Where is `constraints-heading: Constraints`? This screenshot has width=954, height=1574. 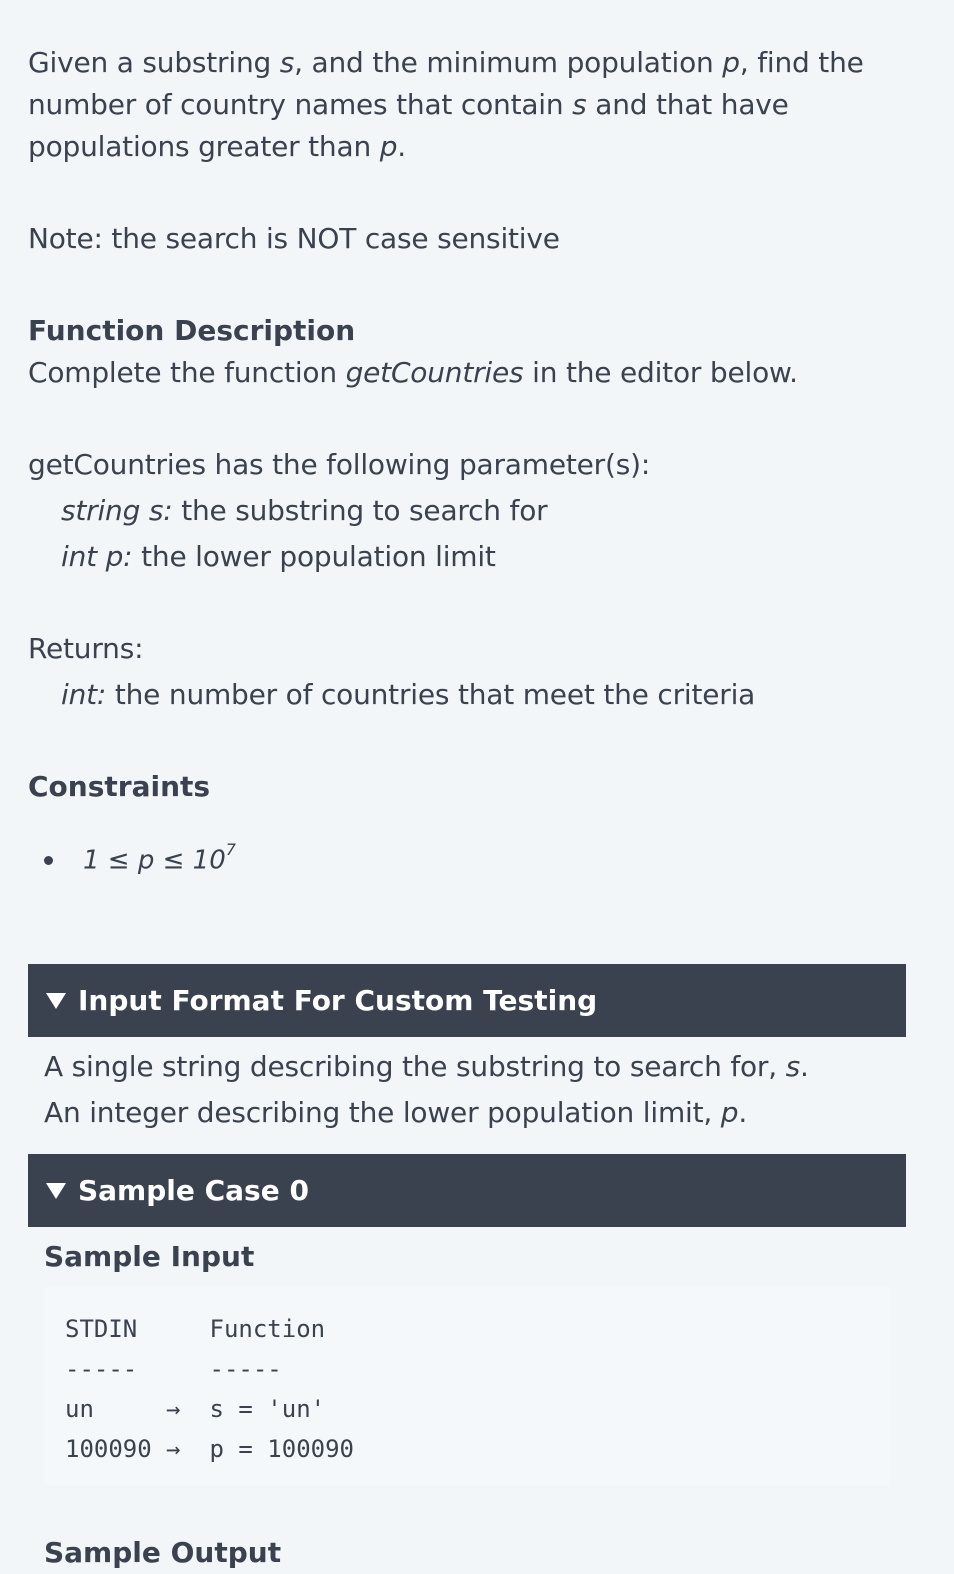 constraints-heading: Constraints is located at coordinates (119, 786).